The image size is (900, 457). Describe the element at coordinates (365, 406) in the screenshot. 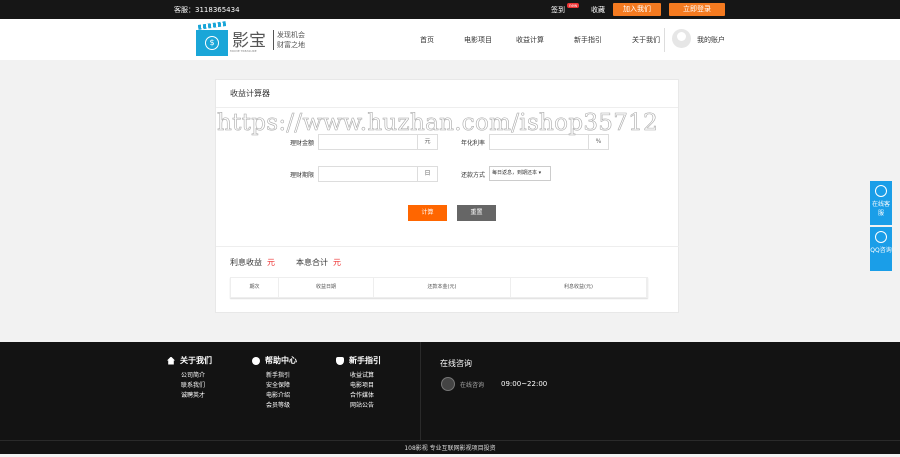

I see `footer-link: 网站公告` at that location.